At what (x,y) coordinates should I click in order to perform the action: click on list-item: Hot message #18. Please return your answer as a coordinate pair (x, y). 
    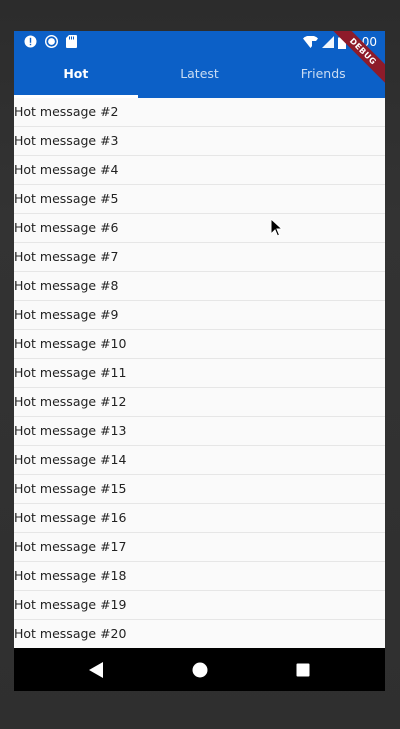
    Looking at the image, I should click on (199, 576).